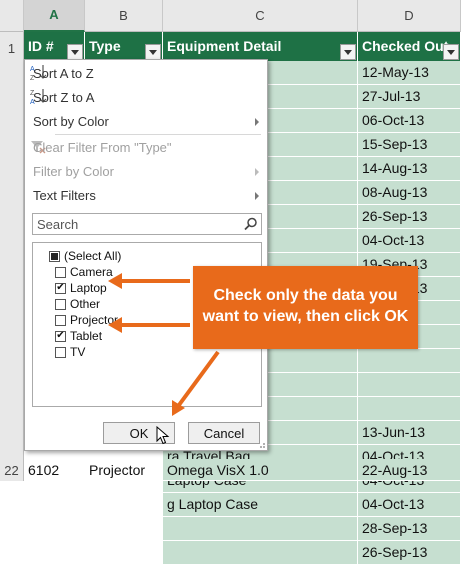 This screenshot has width=461, height=565. I want to click on cell-detail: g Laptop Case, so click(260, 505).